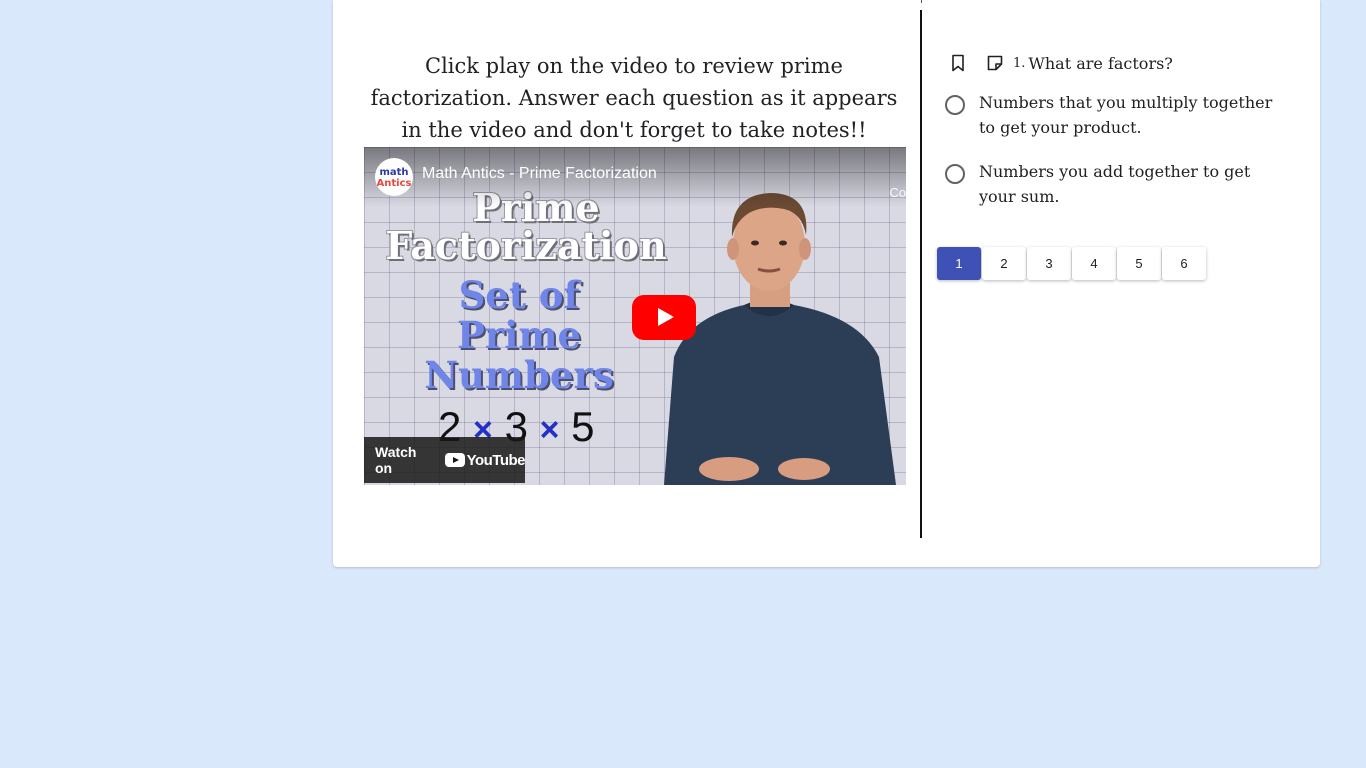  I want to click on question-text: What are factors?, so click(1100, 63).